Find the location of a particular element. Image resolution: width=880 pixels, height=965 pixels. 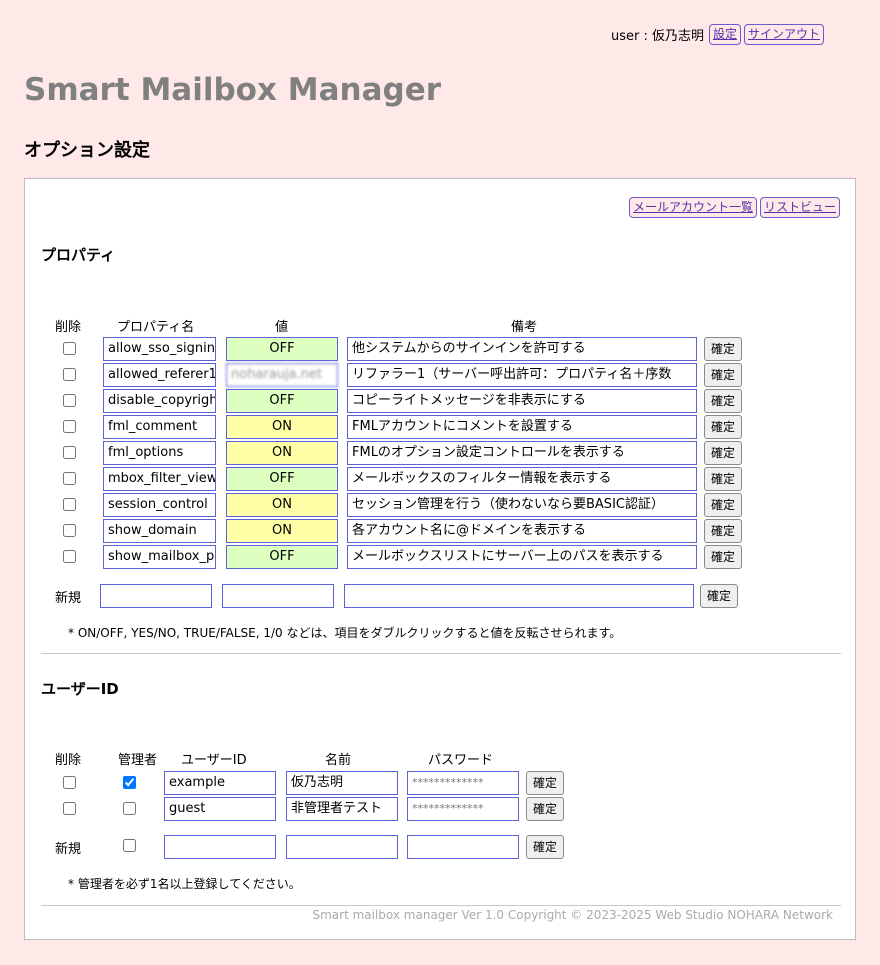

user-row: example 仮乃志明 ************* 確定 is located at coordinates (441, 783).